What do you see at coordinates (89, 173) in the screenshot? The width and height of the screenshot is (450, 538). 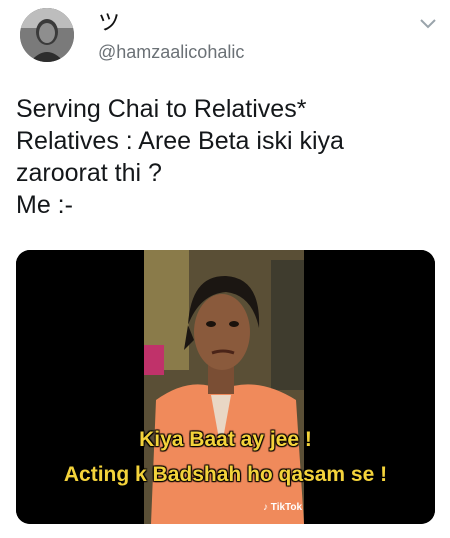 I see `tweet-text-line: zaroorat thi ?` at bounding box center [89, 173].